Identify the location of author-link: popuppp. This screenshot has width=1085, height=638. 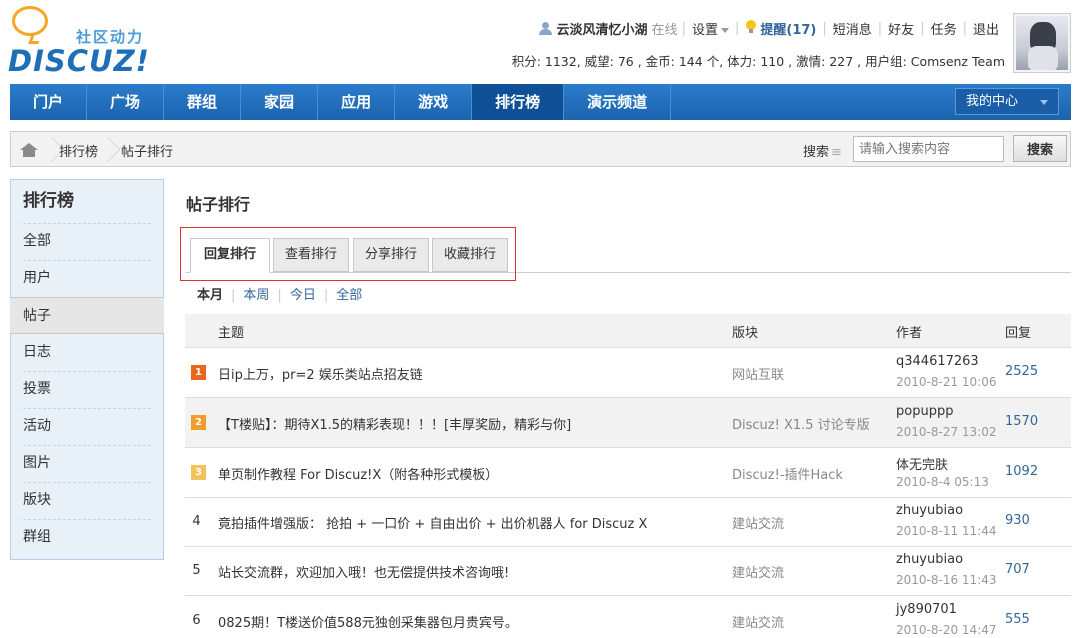
(924, 411).